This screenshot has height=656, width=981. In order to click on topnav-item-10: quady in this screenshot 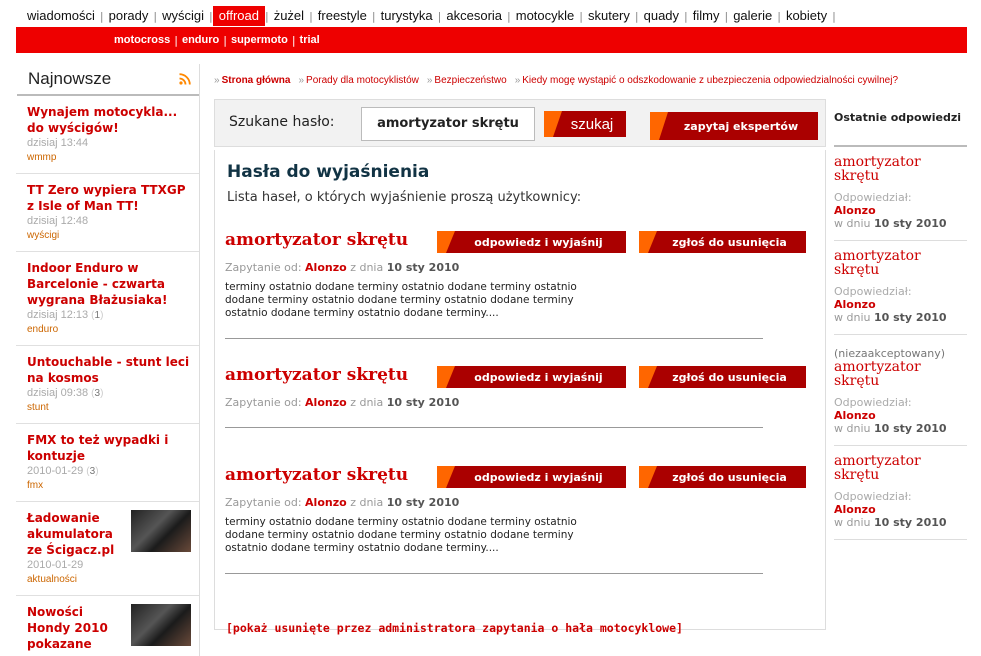, I will do `click(661, 16)`.